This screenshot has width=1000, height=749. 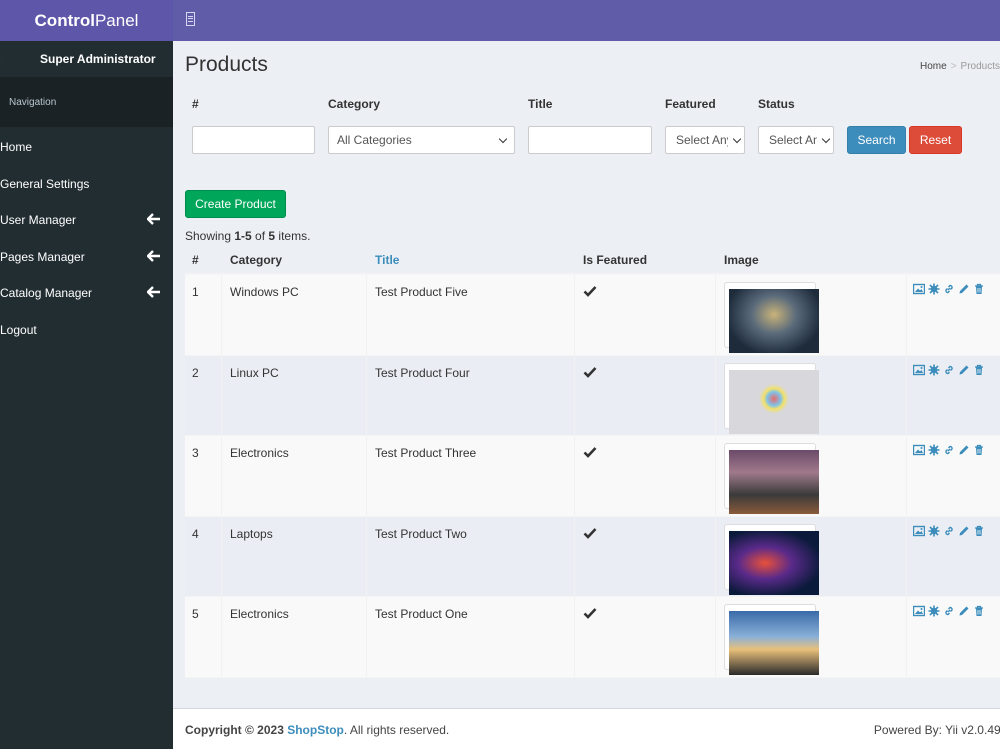 I want to click on table-header-row: # Category Title Is Featured Image, so click(x=592, y=261).